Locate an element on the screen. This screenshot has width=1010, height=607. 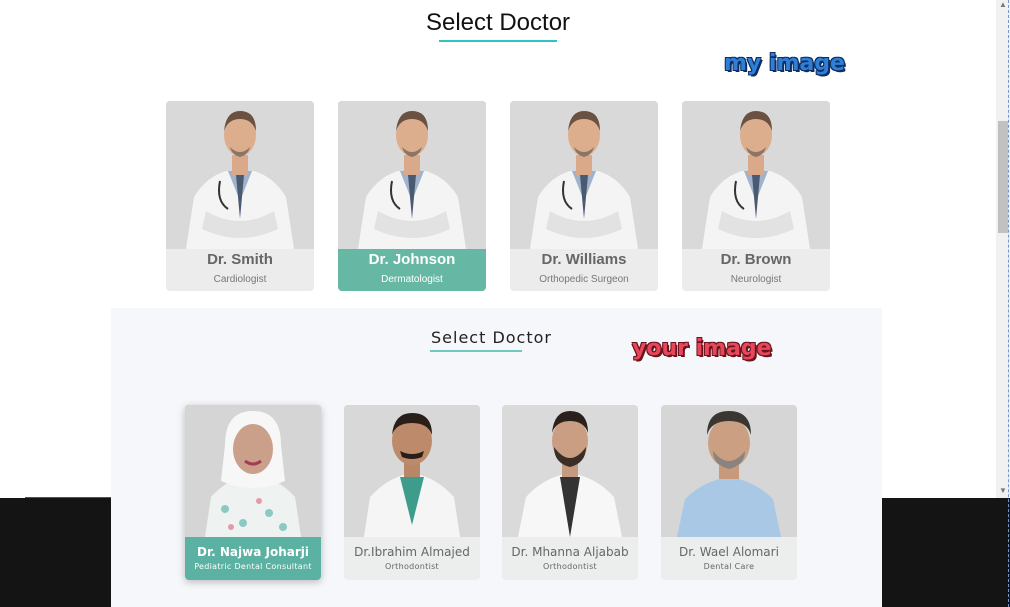
scroll-up-arrow-icon: ▲ is located at coordinates (1003, 4).